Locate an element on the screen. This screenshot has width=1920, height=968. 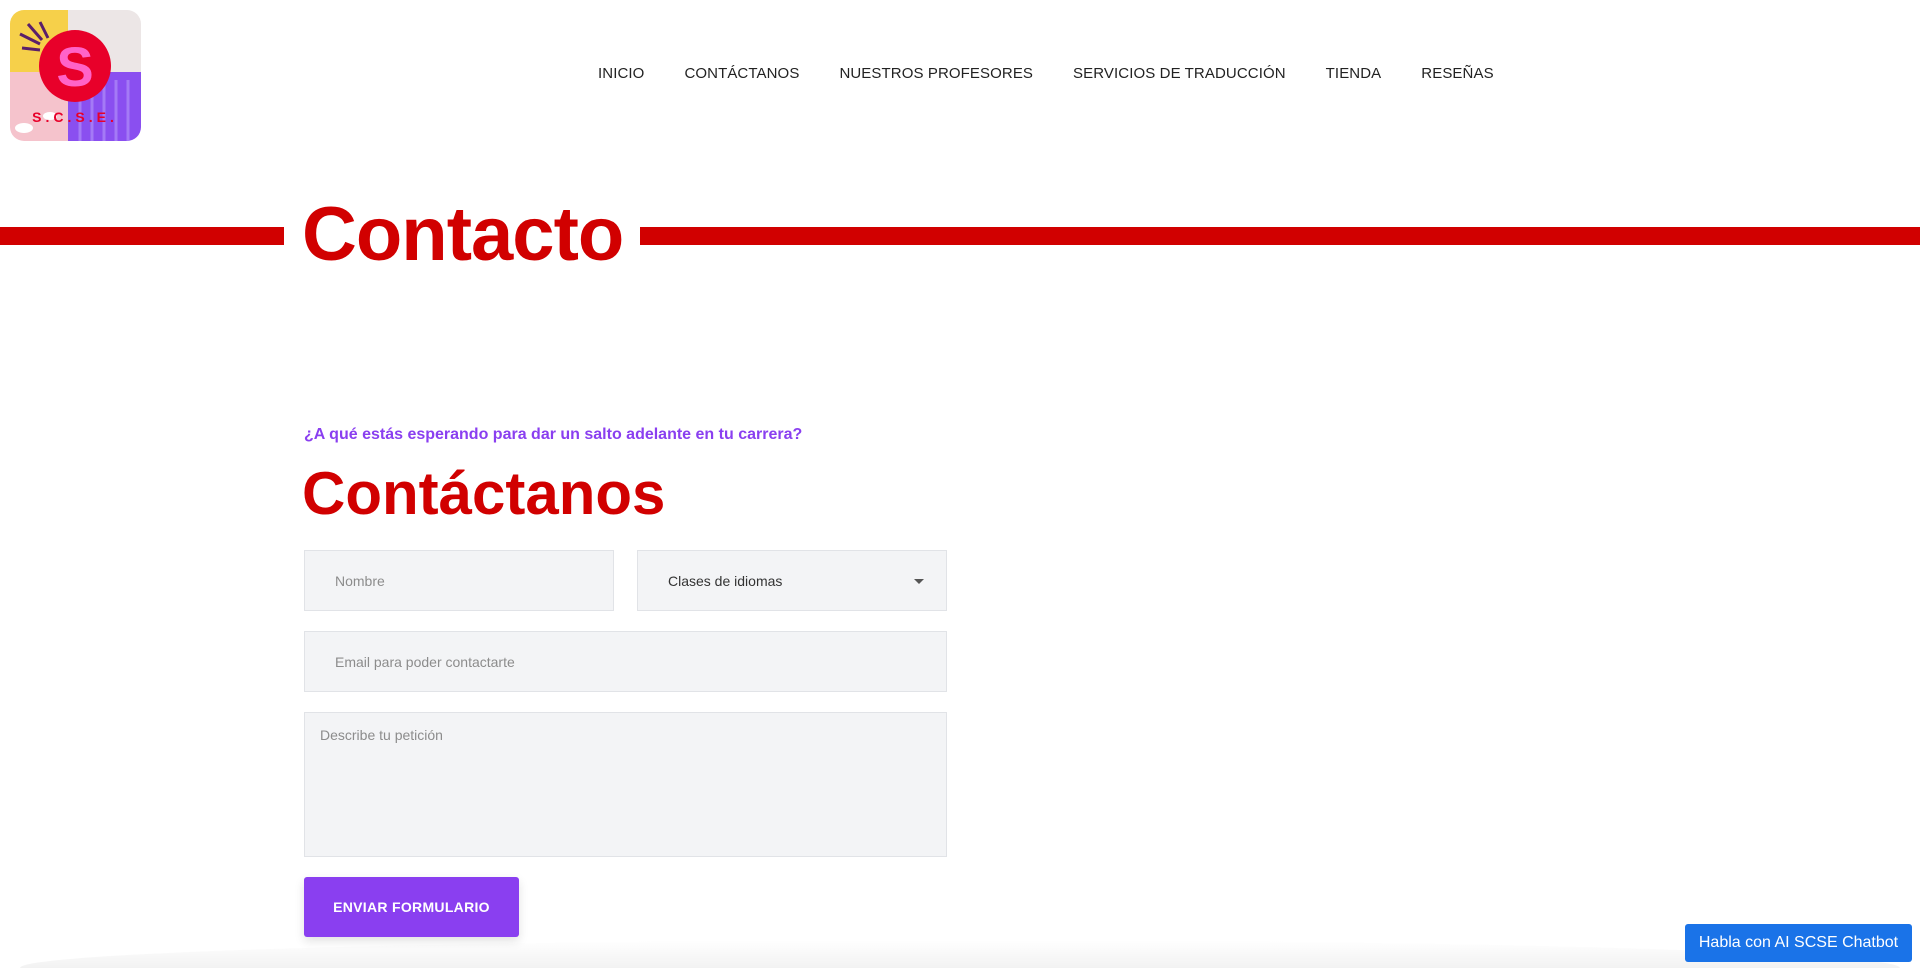
contact-title: Contáctanos is located at coordinates (484, 493).